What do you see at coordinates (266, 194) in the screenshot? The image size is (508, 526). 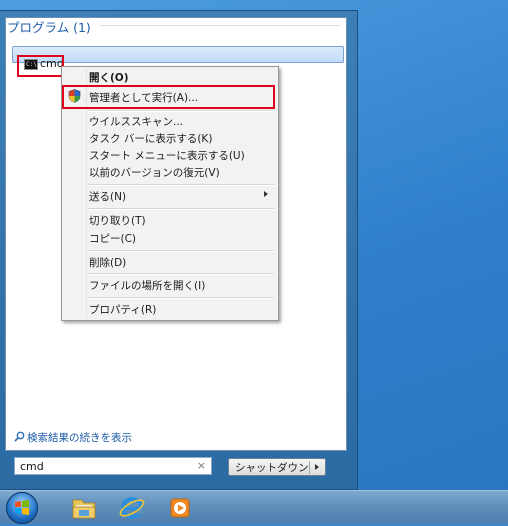 I see `submenu-arrow-icon` at bounding box center [266, 194].